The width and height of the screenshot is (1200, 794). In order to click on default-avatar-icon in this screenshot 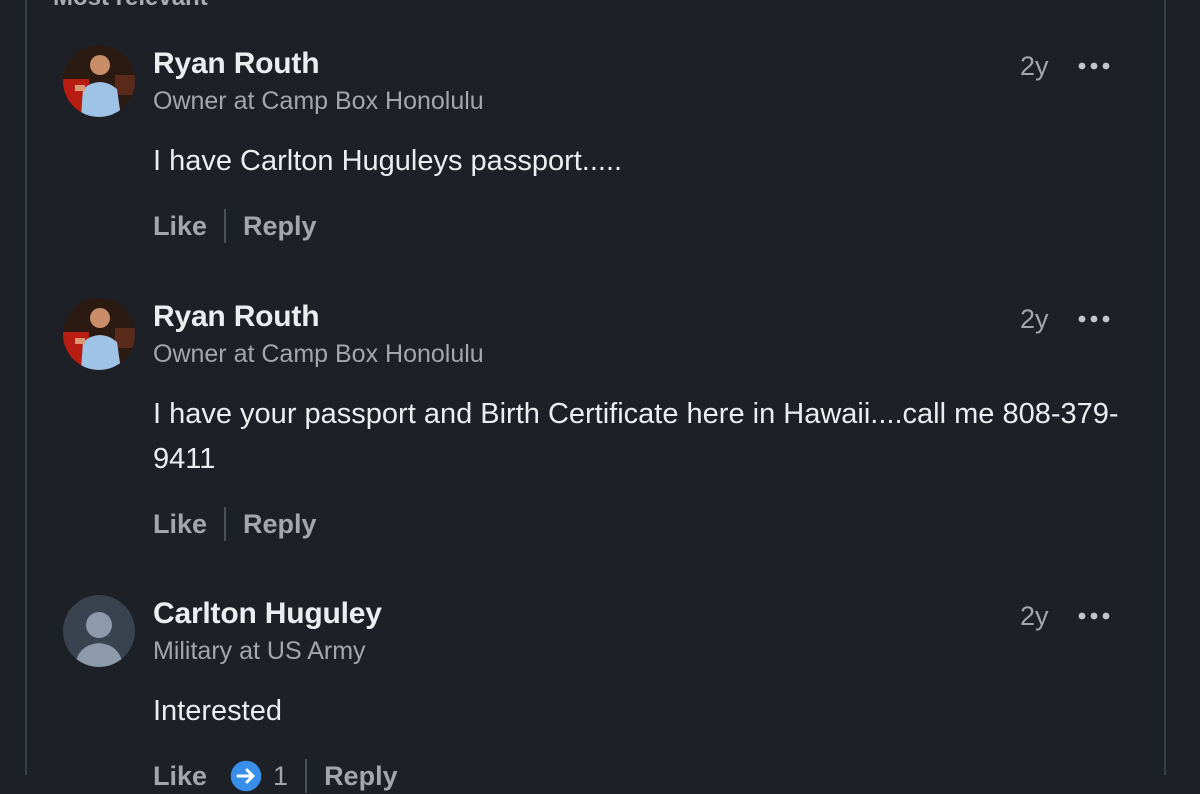, I will do `click(99, 631)`.